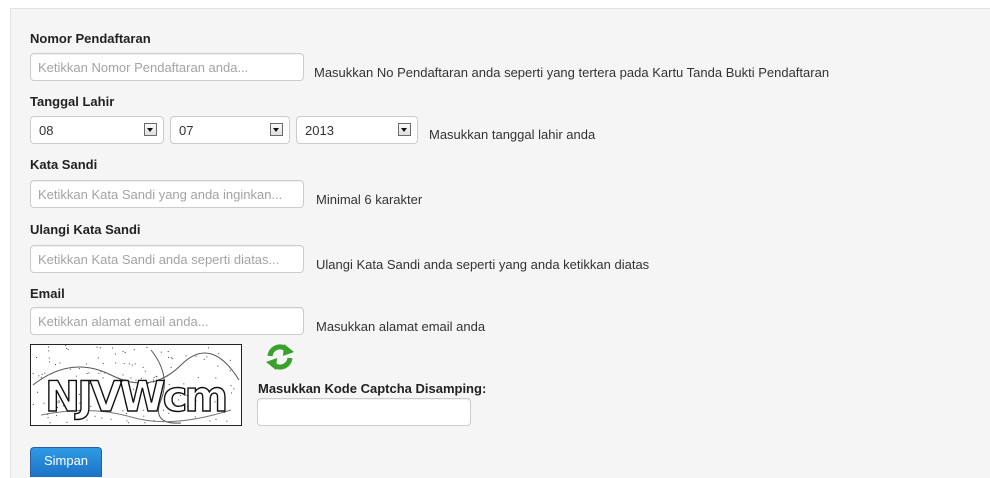 The image size is (990, 478). I want to click on day-value: 08, so click(46, 130).